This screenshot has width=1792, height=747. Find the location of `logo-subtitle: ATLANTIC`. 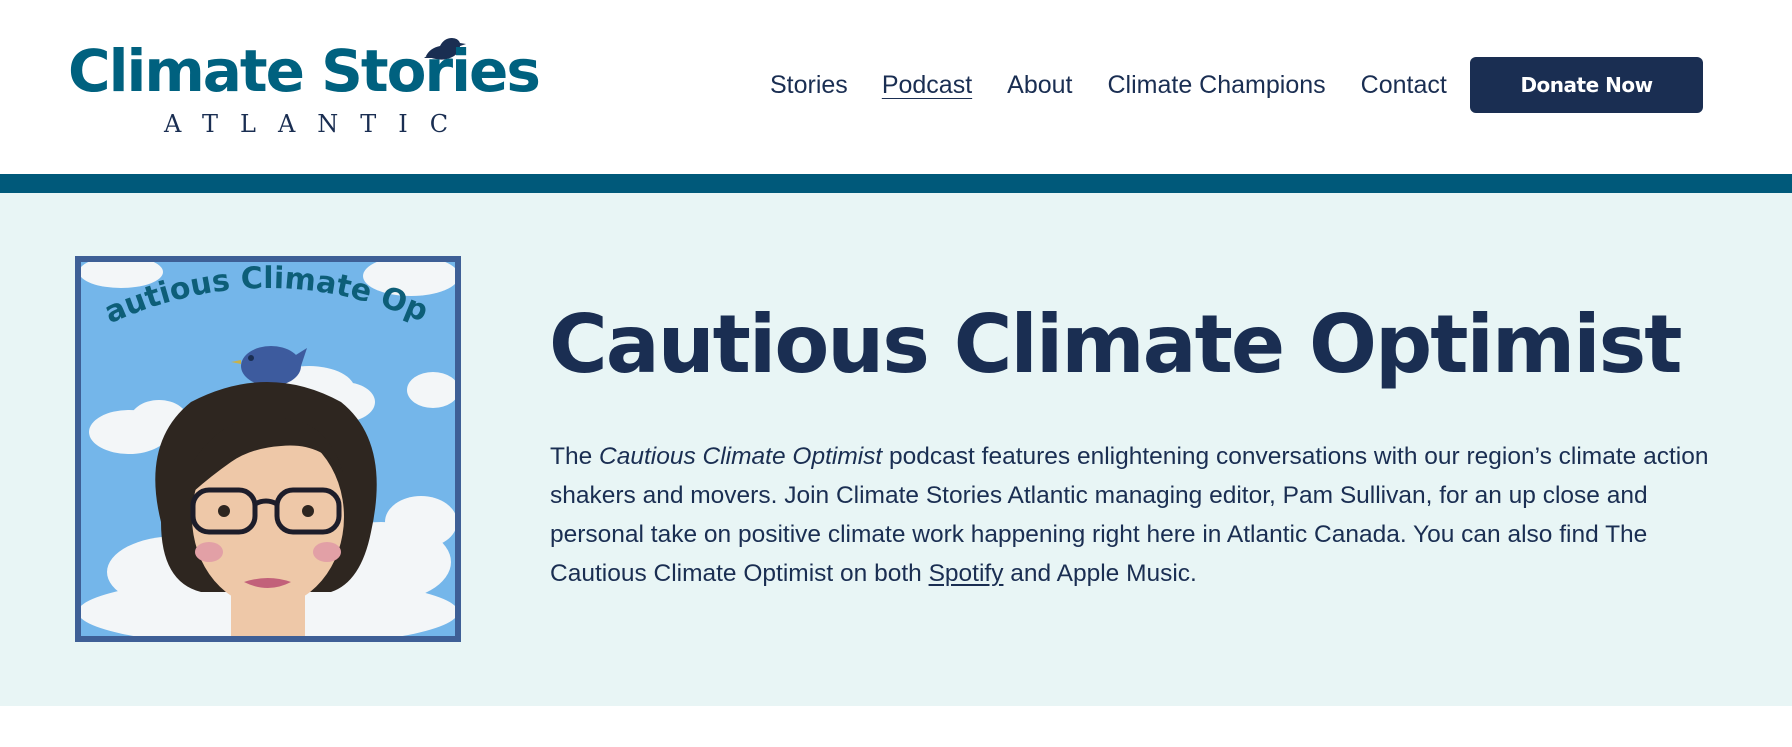

logo-subtitle: ATLANTIC is located at coordinates (317, 124).